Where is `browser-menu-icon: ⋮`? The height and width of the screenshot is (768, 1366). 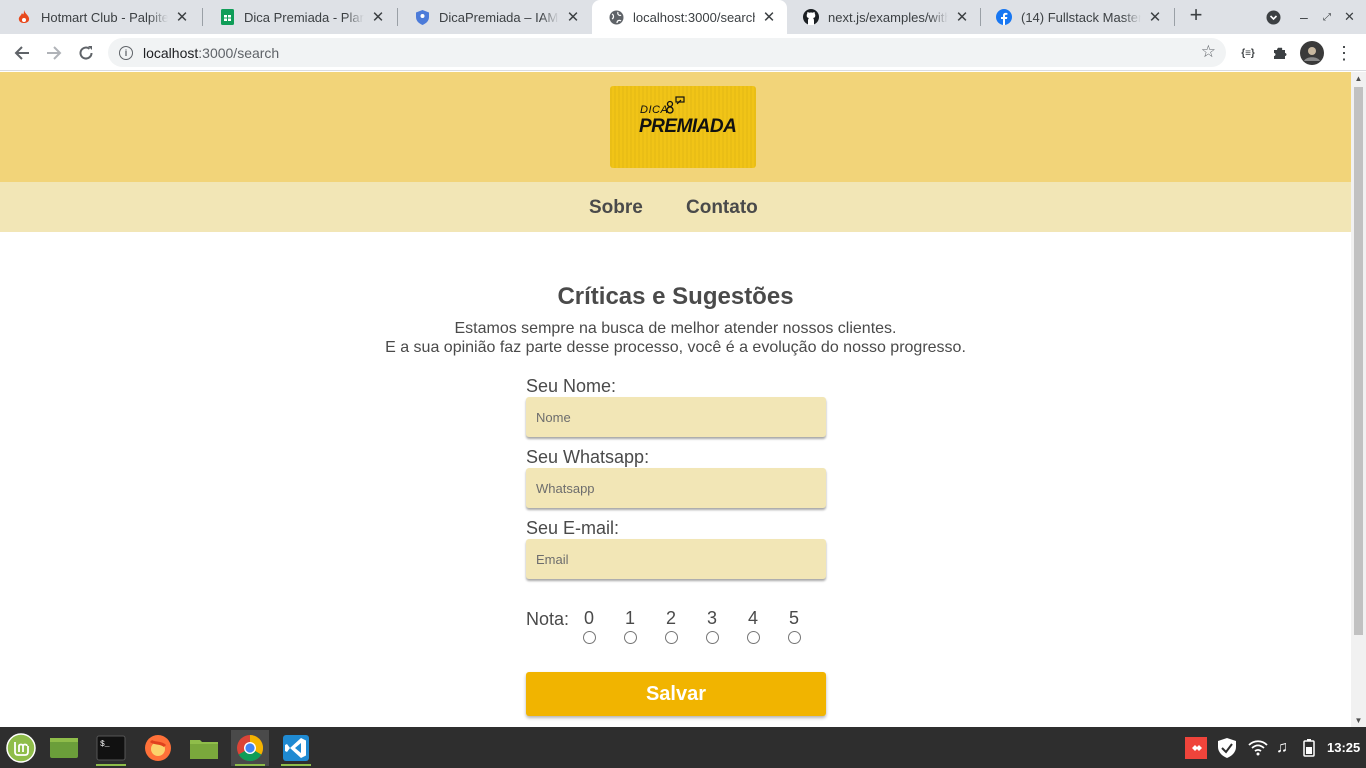 browser-menu-icon: ⋮ is located at coordinates (1344, 53).